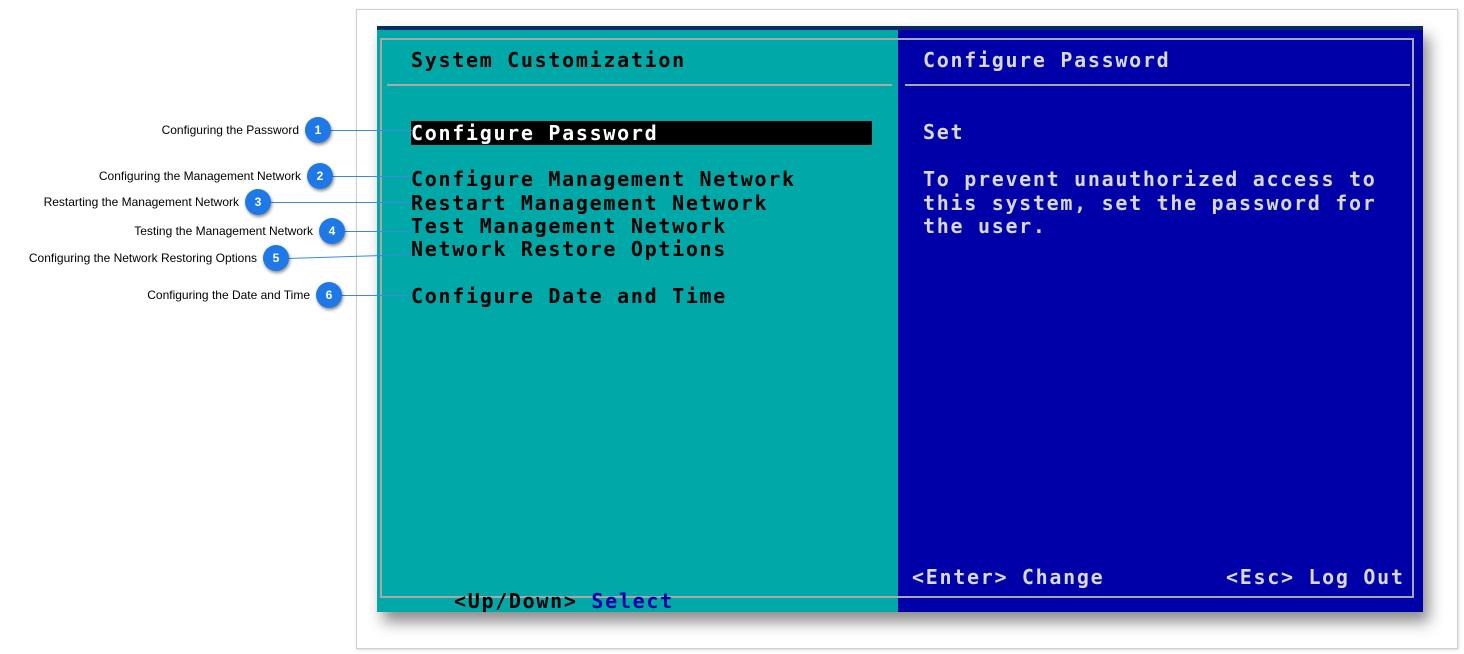 This screenshot has height=654, width=1464. What do you see at coordinates (1150, 179) in the screenshot?
I see `detail-description-line: To prevent unauthorized access to` at bounding box center [1150, 179].